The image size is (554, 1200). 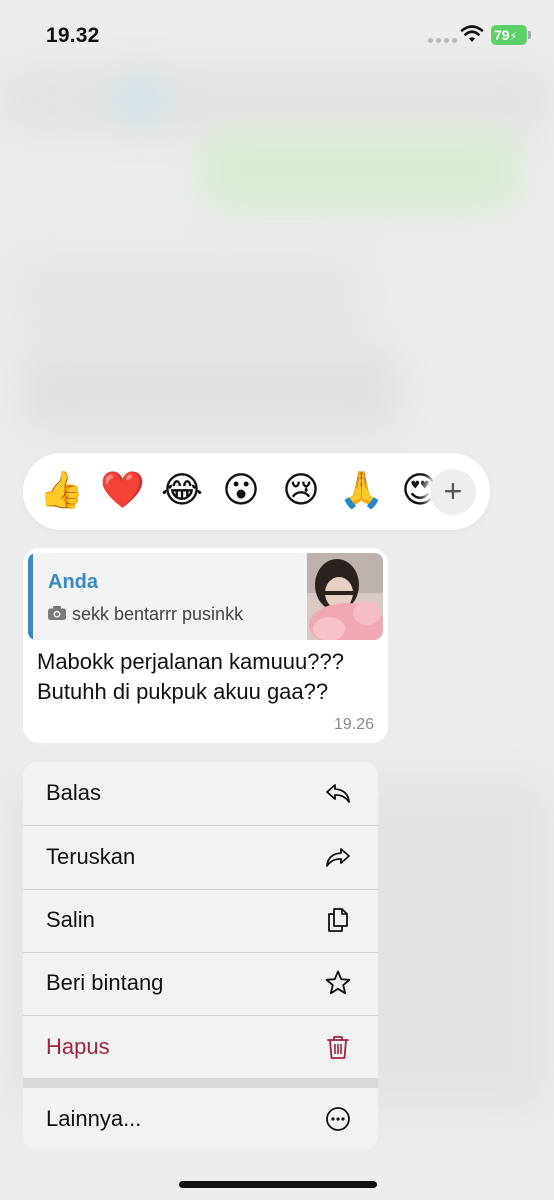 I want to click on battery-level: 79, so click(x=502, y=35).